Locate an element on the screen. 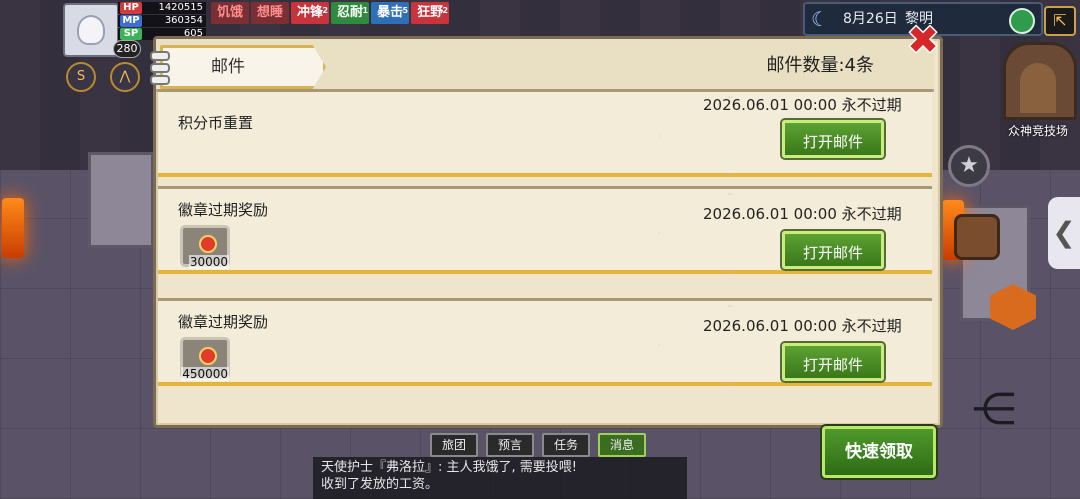 The image size is (1080, 499). buff-label: 冲锋 is located at coordinates (310, 12).